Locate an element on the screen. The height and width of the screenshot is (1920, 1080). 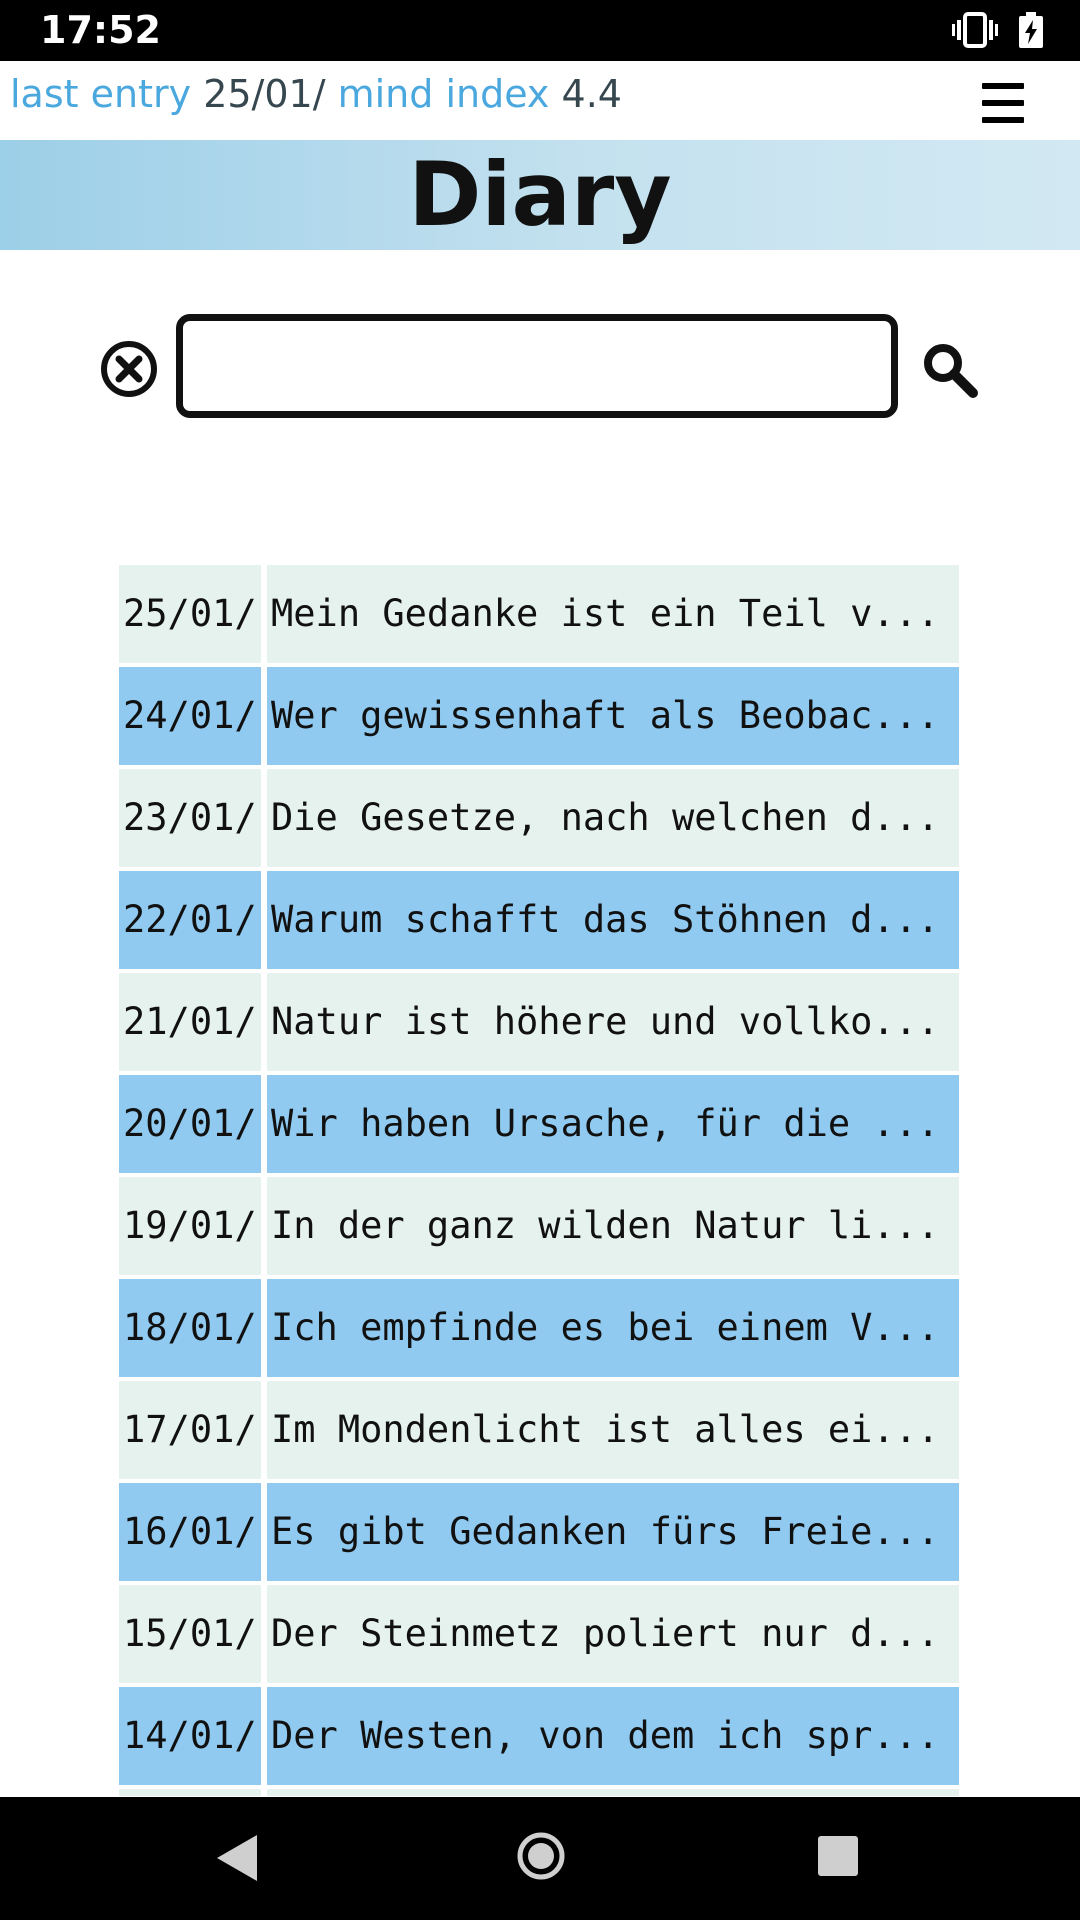
page-title: Diary is located at coordinates (540, 194).